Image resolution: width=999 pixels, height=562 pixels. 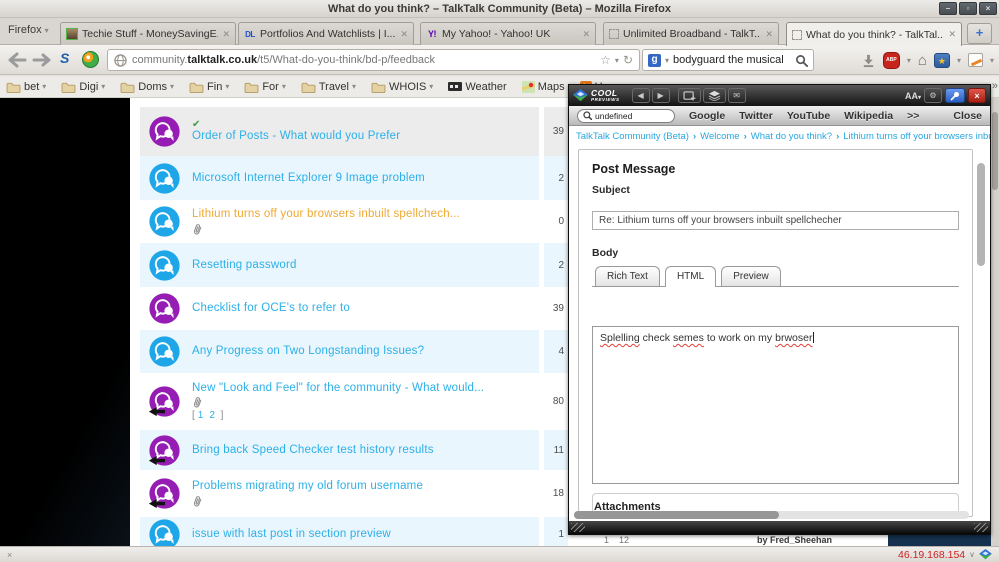 What do you see at coordinates (690, 276) in the screenshot?
I see `editor-tab-html: HTML` at bounding box center [690, 276].